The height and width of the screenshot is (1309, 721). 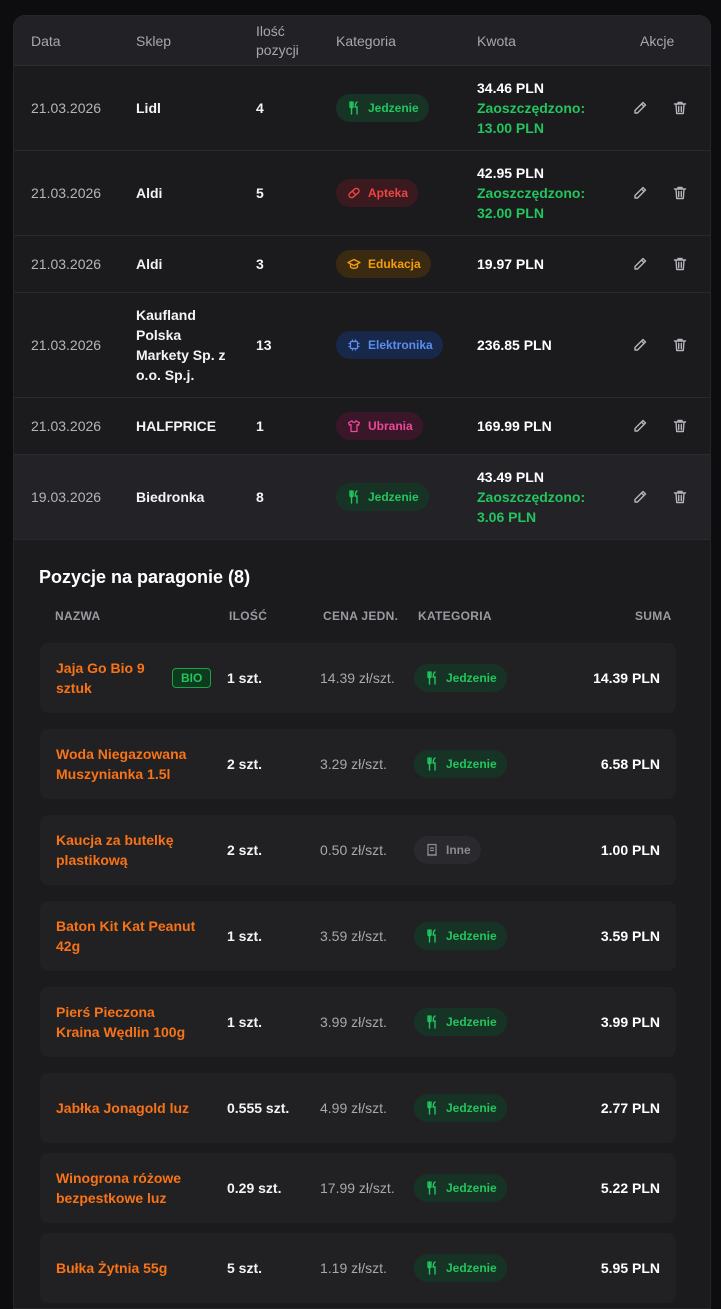 I want to click on row-shop: Lidl, so click(x=148, y=108).